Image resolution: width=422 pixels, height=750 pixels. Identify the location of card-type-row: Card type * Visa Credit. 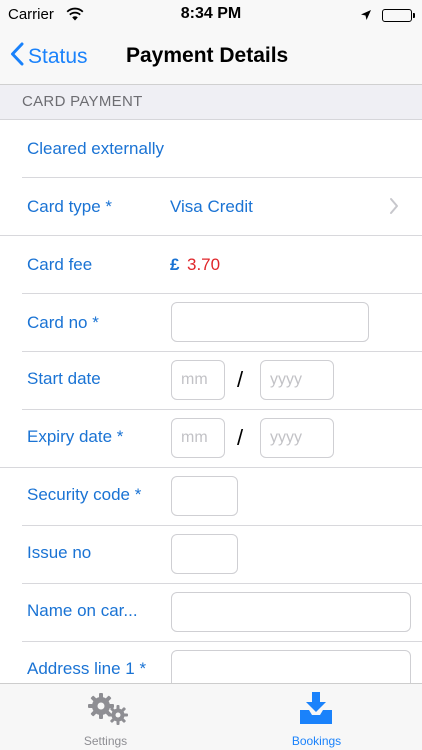
(211, 207).